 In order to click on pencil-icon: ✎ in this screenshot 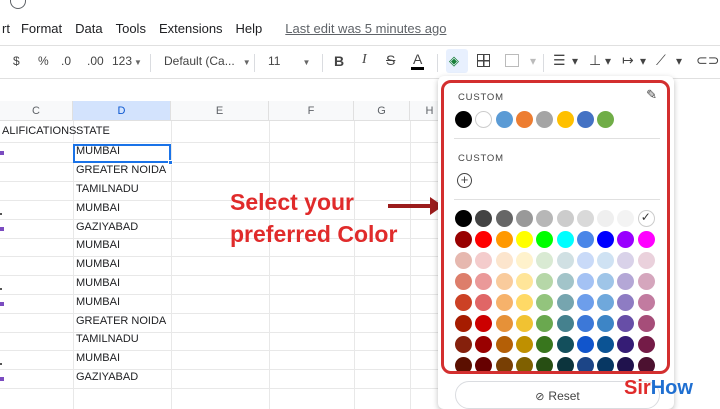, I will do `click(651, 95)`.